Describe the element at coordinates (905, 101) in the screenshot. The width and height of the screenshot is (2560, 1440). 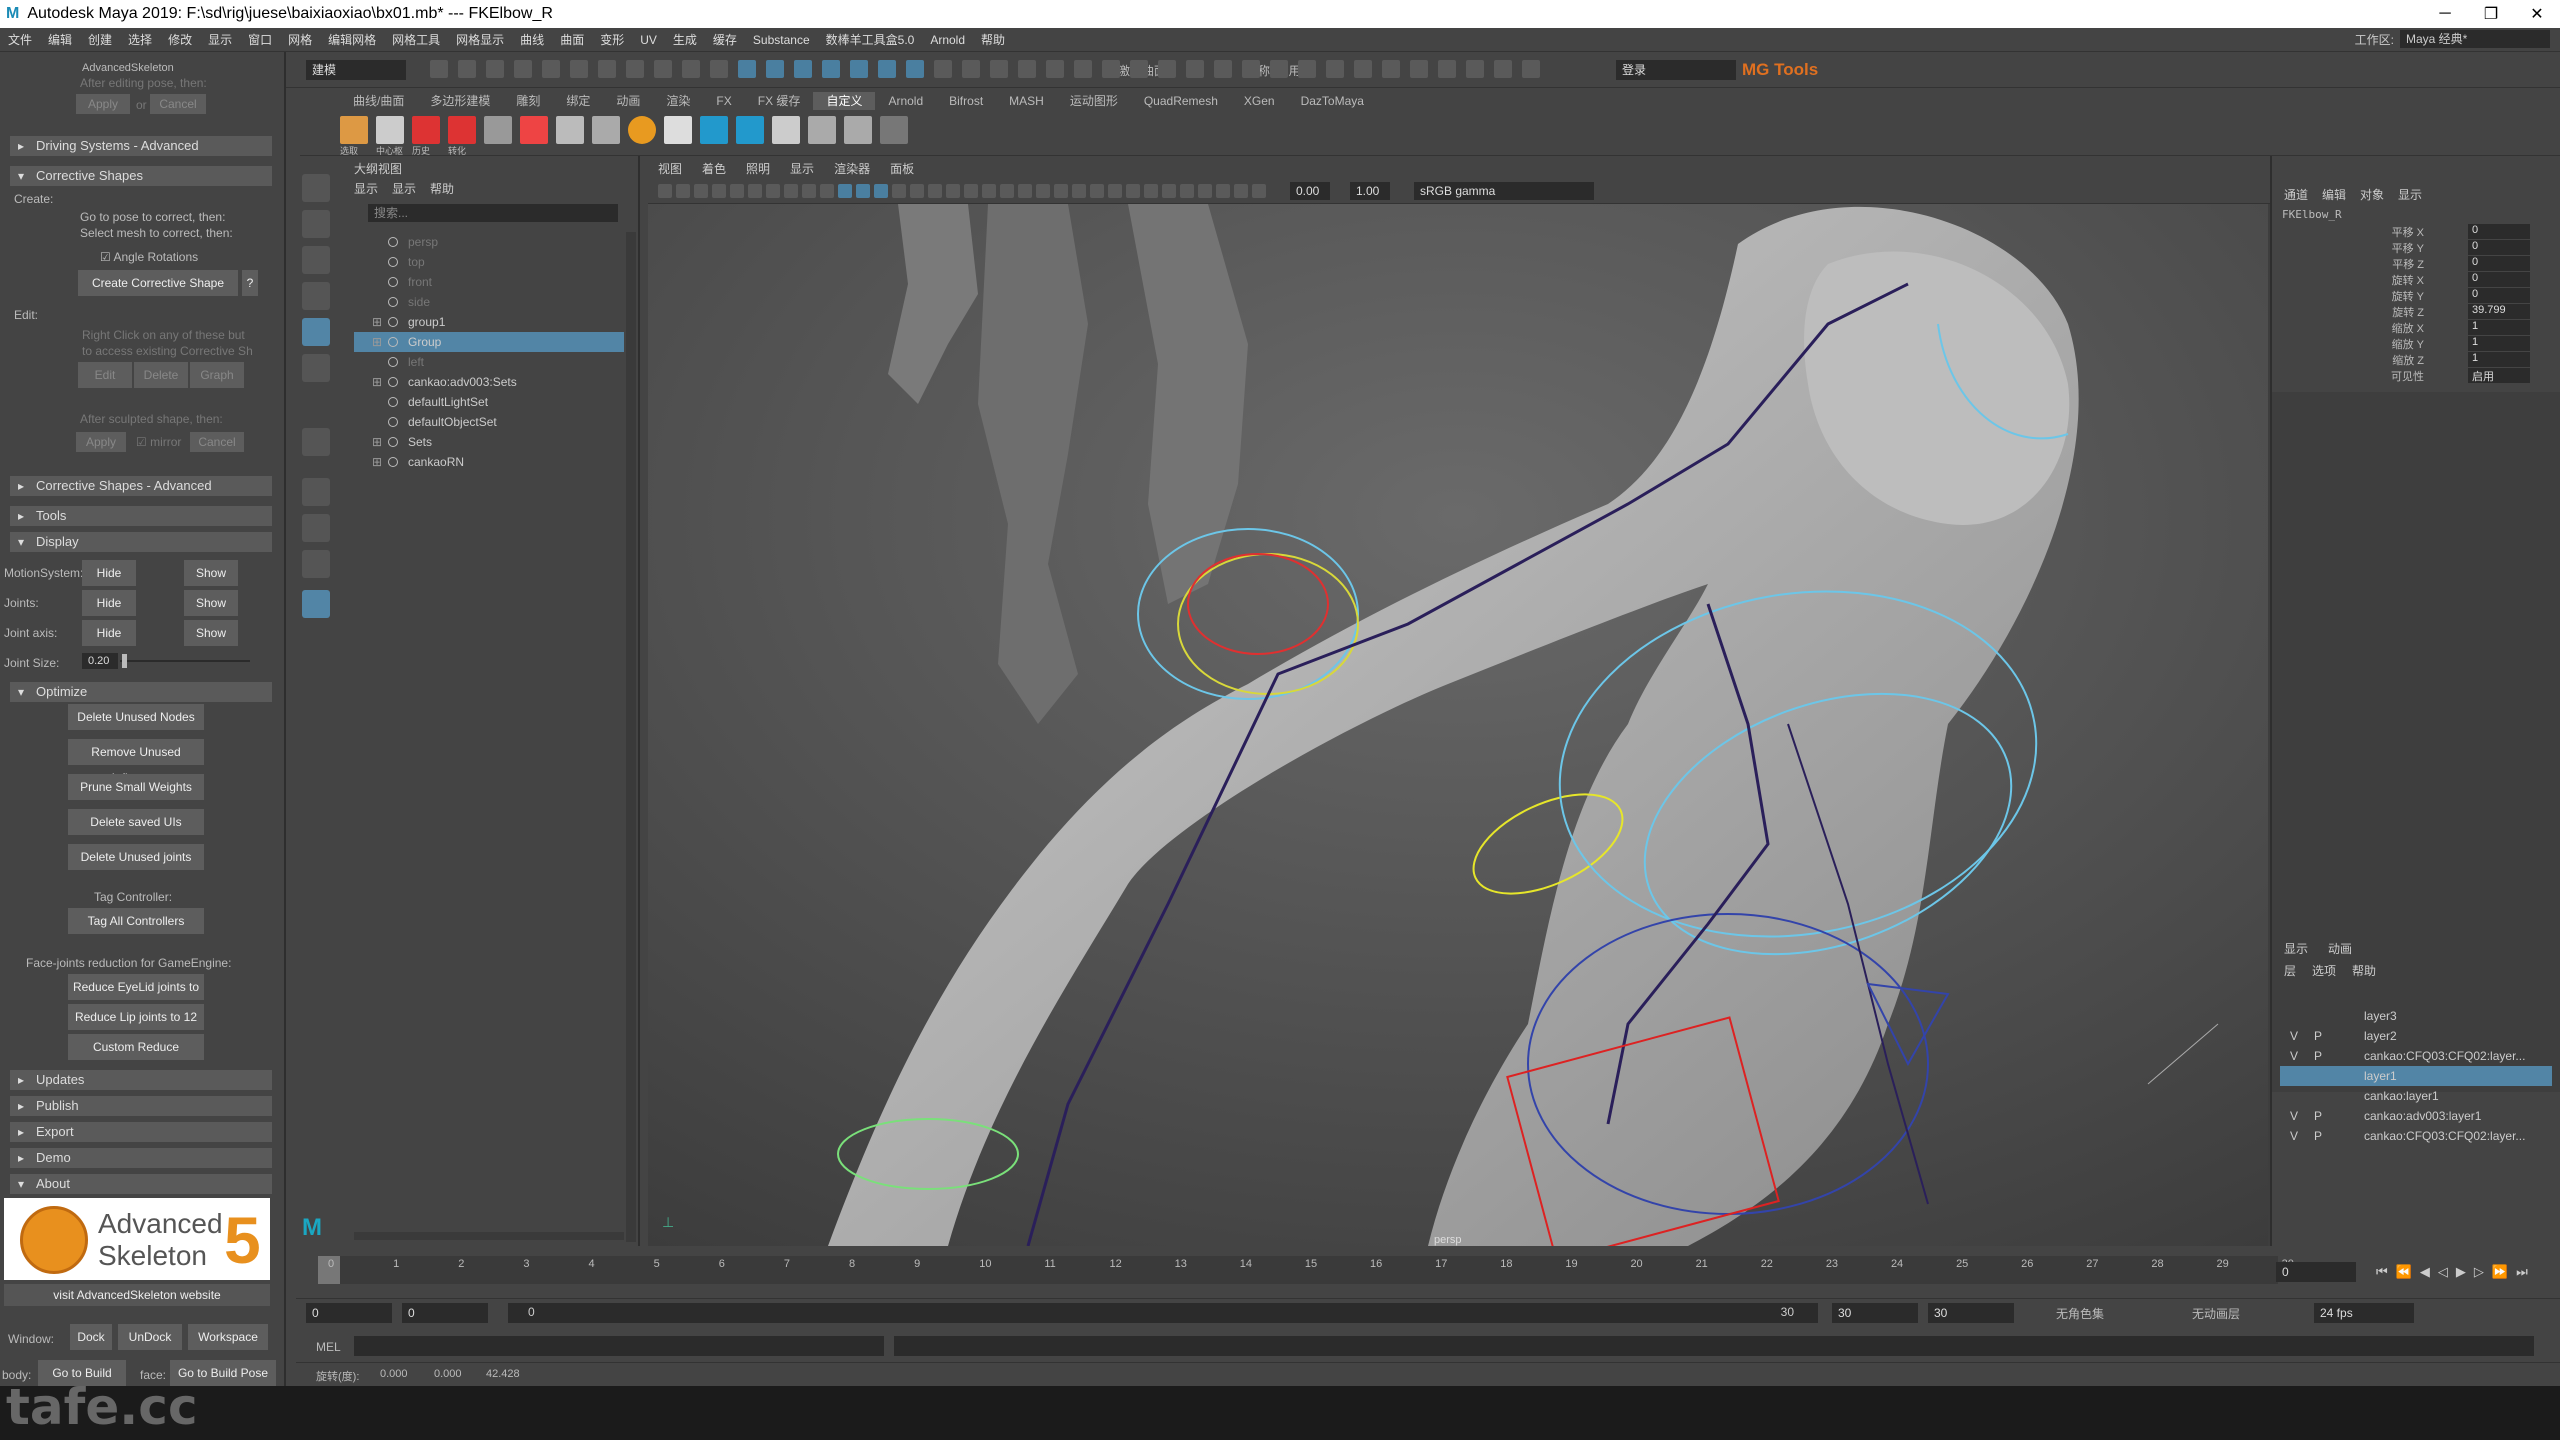
I see `shelf-tab: Arnold` at that location.